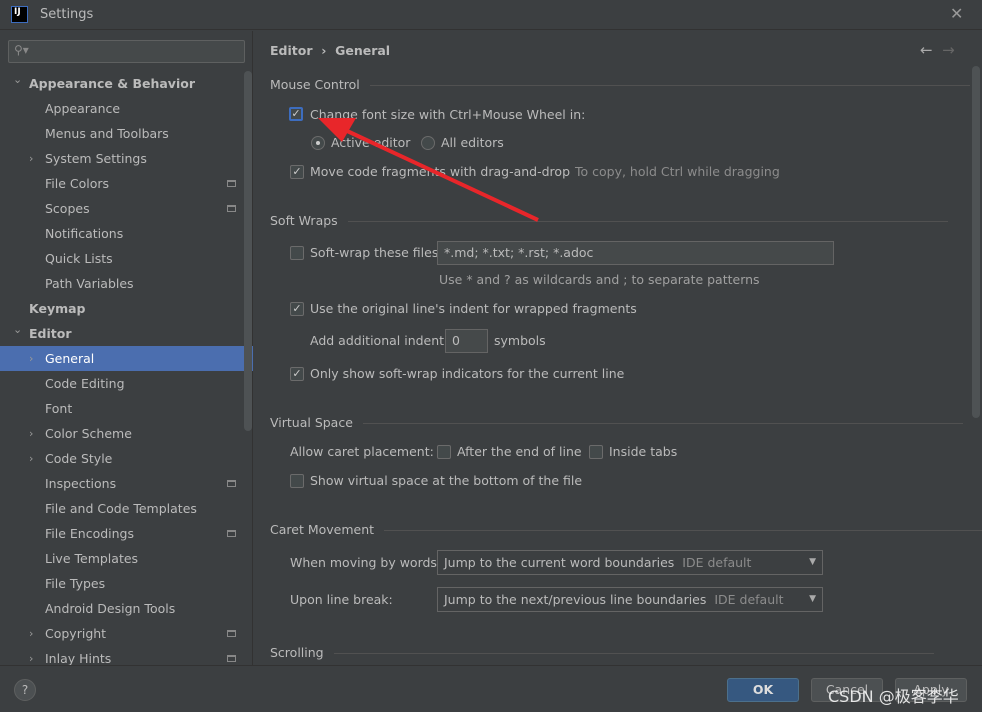 The image size is (982, 712). Describe the element at coordinates (297, 309) in the screenshot. I see `original-indent-checkbox: ✓` at that location.